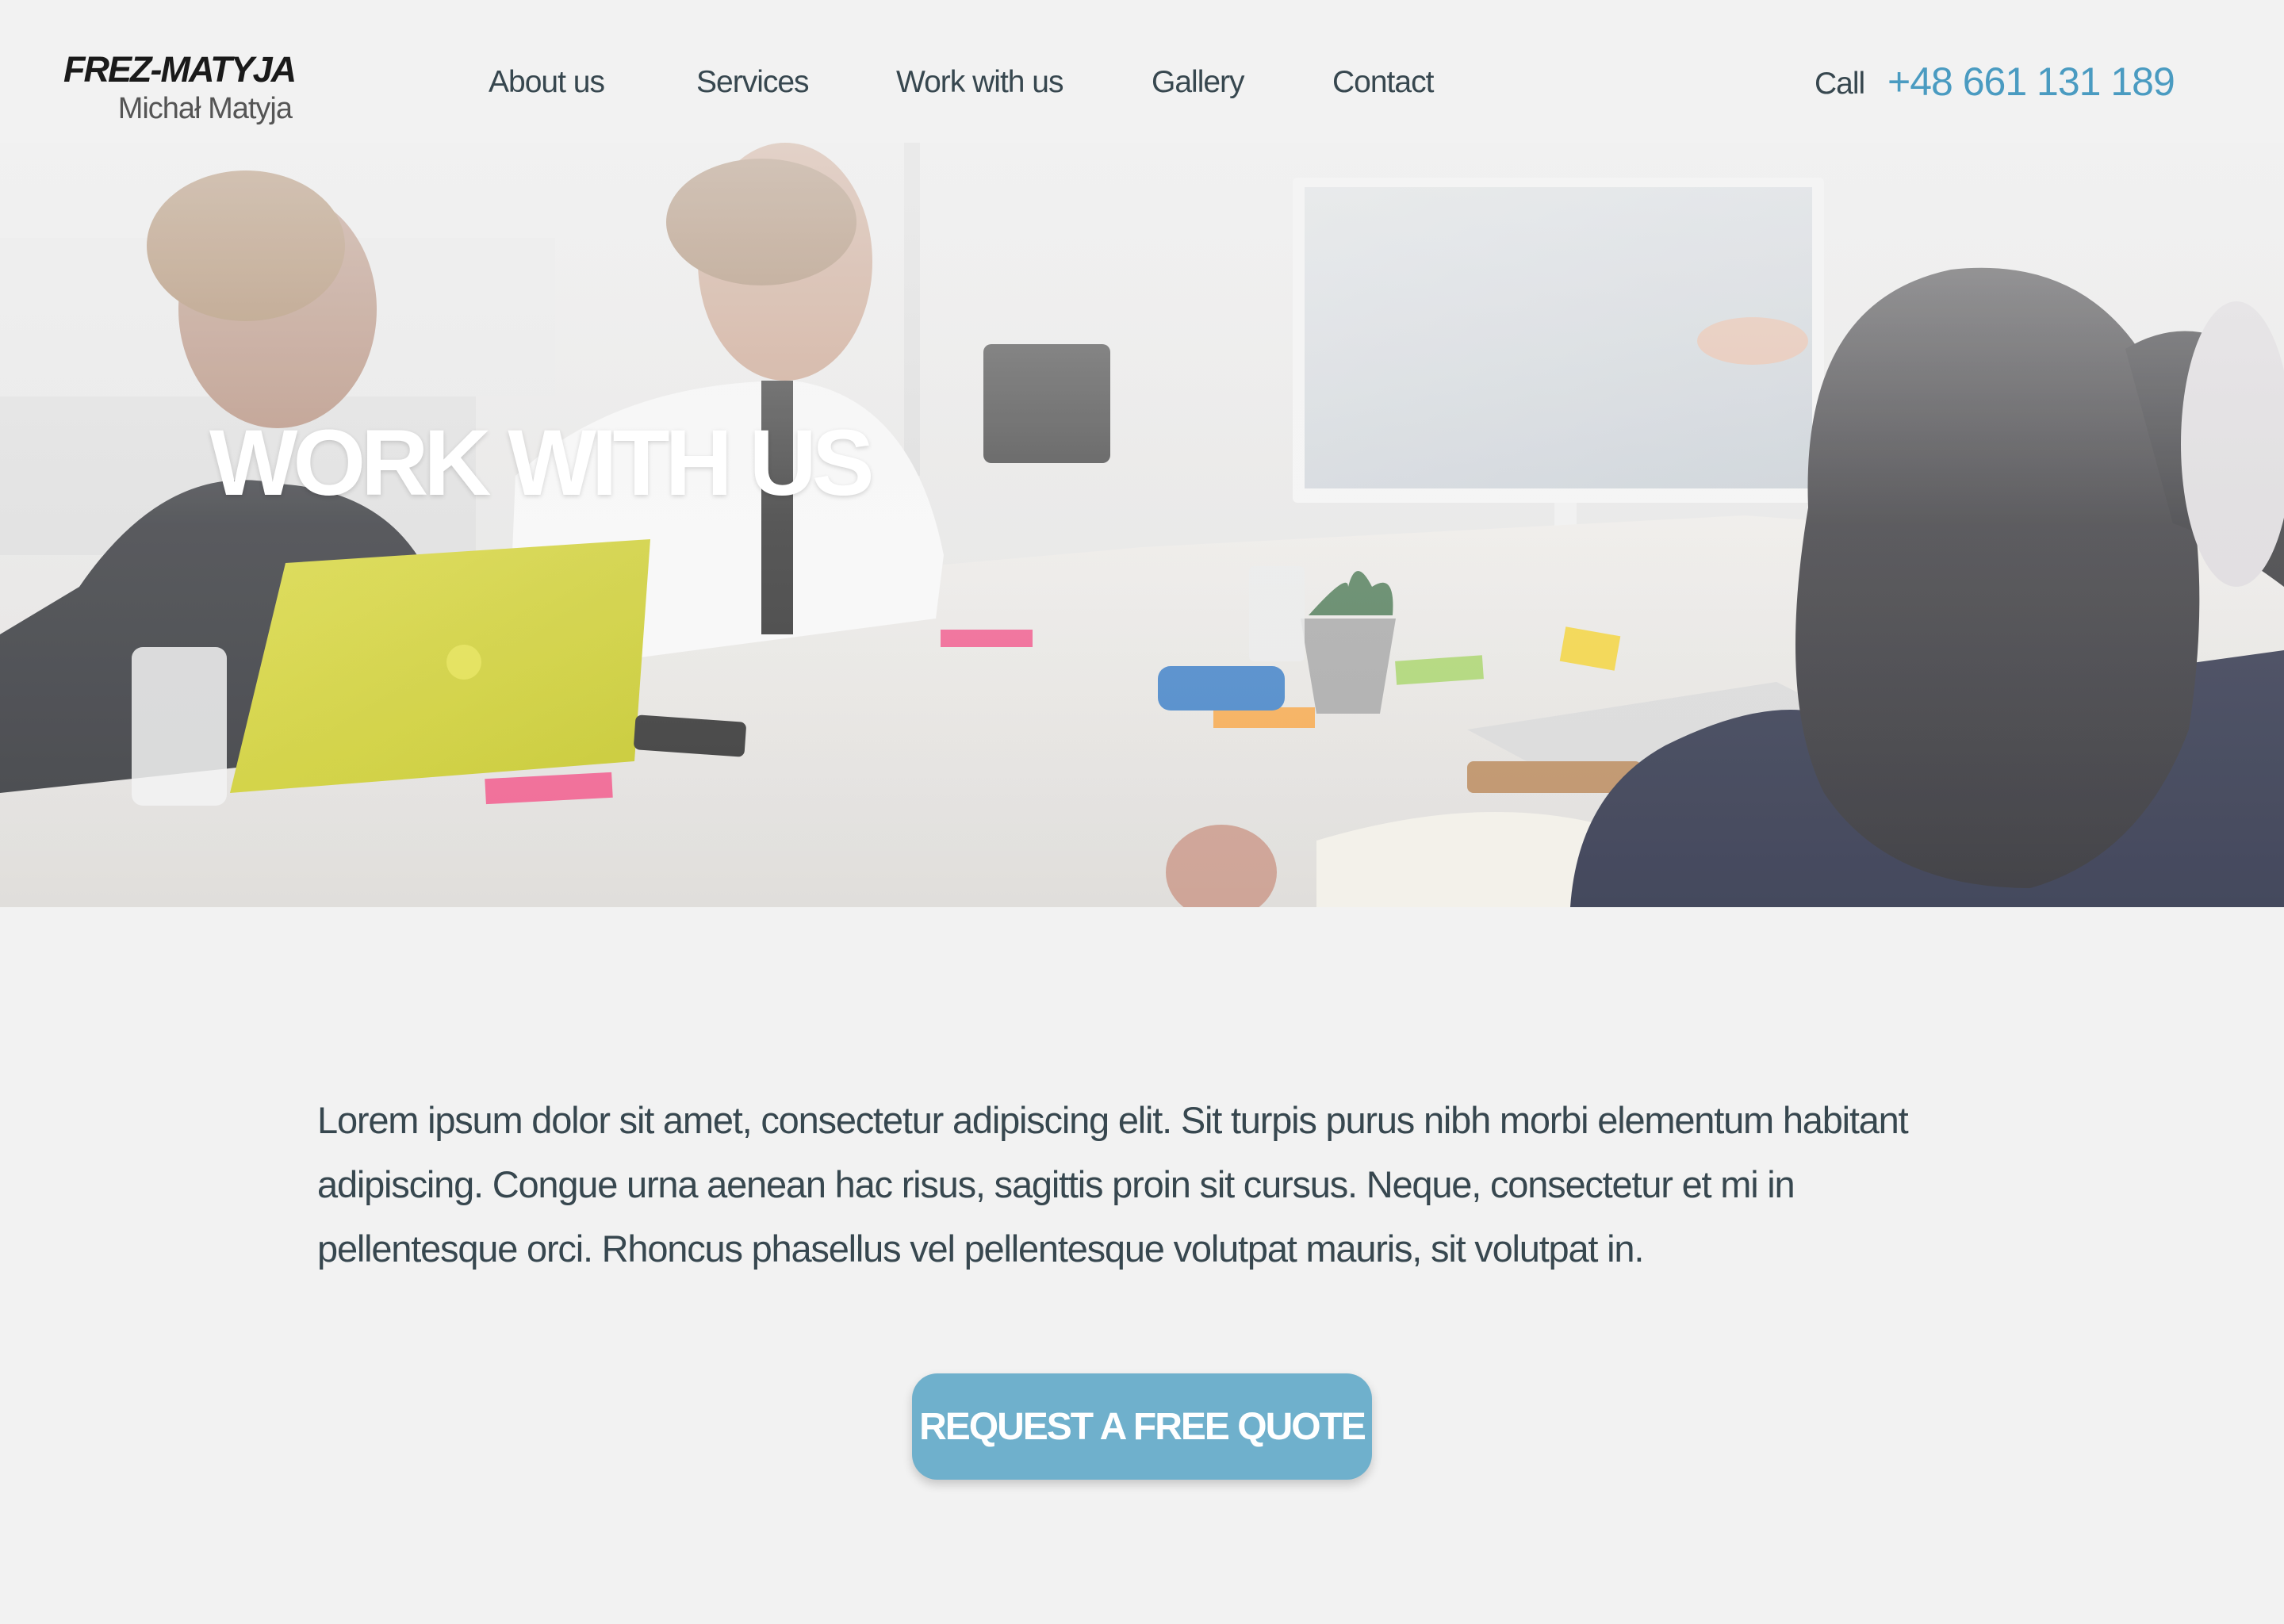  I want to click on nav-about-us: About us, so click(547, 82).